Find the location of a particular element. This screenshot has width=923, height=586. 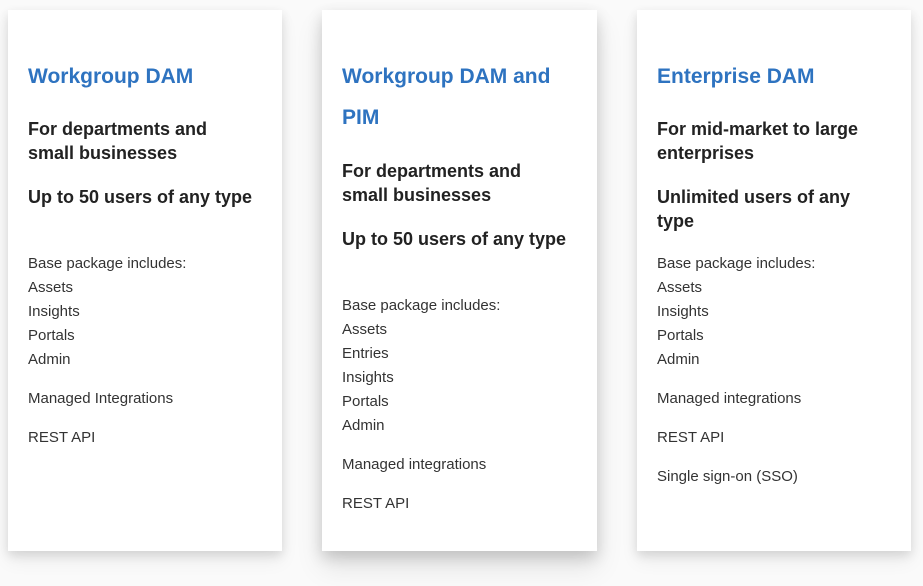

plan-users: Unlimited users of any type is located at coordinates (754, 209).